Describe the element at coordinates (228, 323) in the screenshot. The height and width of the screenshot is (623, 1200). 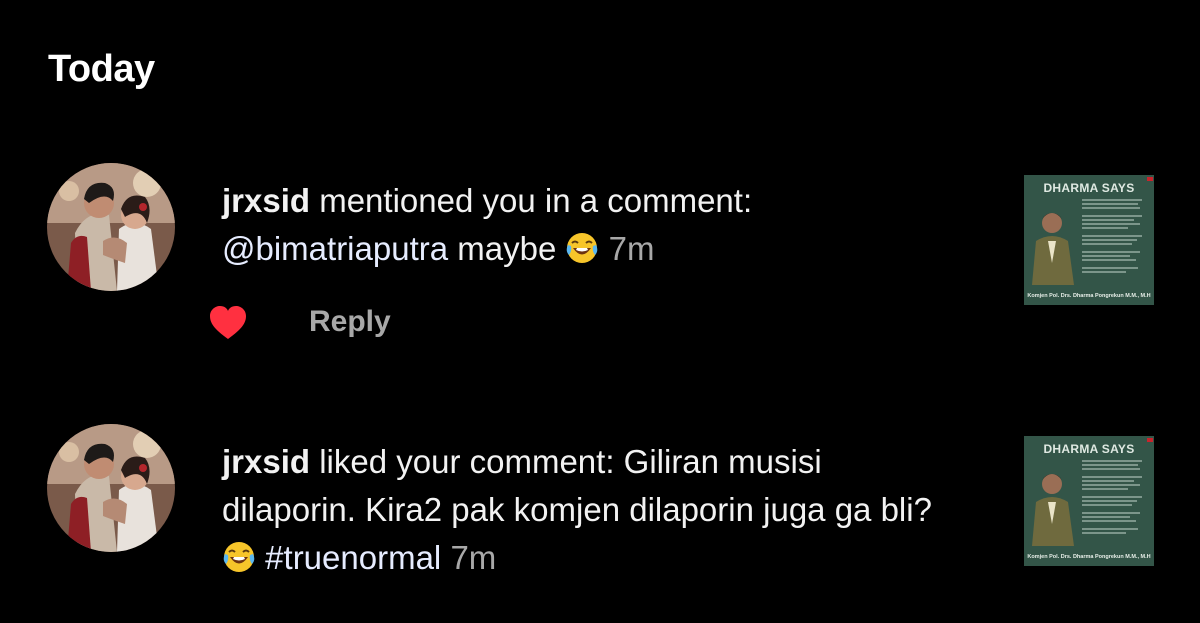
I see `liked-heart-icon` at that location.